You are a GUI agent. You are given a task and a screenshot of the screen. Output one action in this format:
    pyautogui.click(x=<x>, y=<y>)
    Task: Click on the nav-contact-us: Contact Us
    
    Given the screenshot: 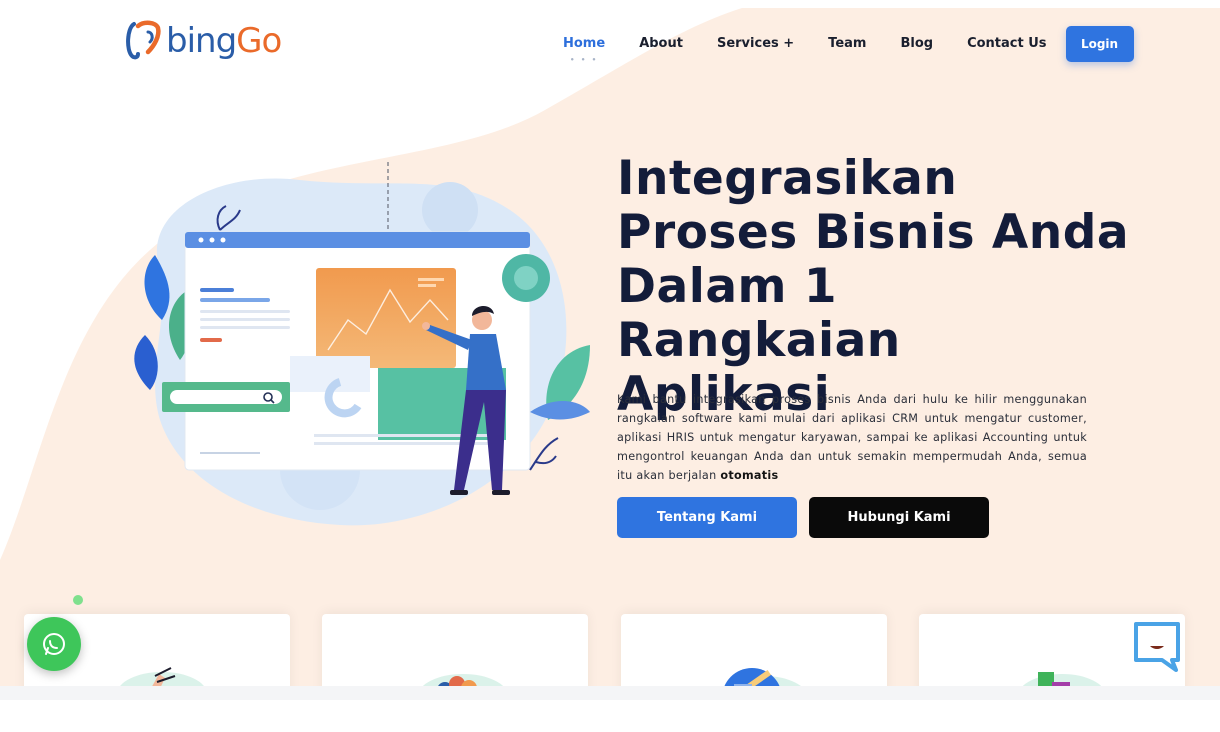 What is the action you would take?
    pyautogui.click(x=1006, y=44)
    